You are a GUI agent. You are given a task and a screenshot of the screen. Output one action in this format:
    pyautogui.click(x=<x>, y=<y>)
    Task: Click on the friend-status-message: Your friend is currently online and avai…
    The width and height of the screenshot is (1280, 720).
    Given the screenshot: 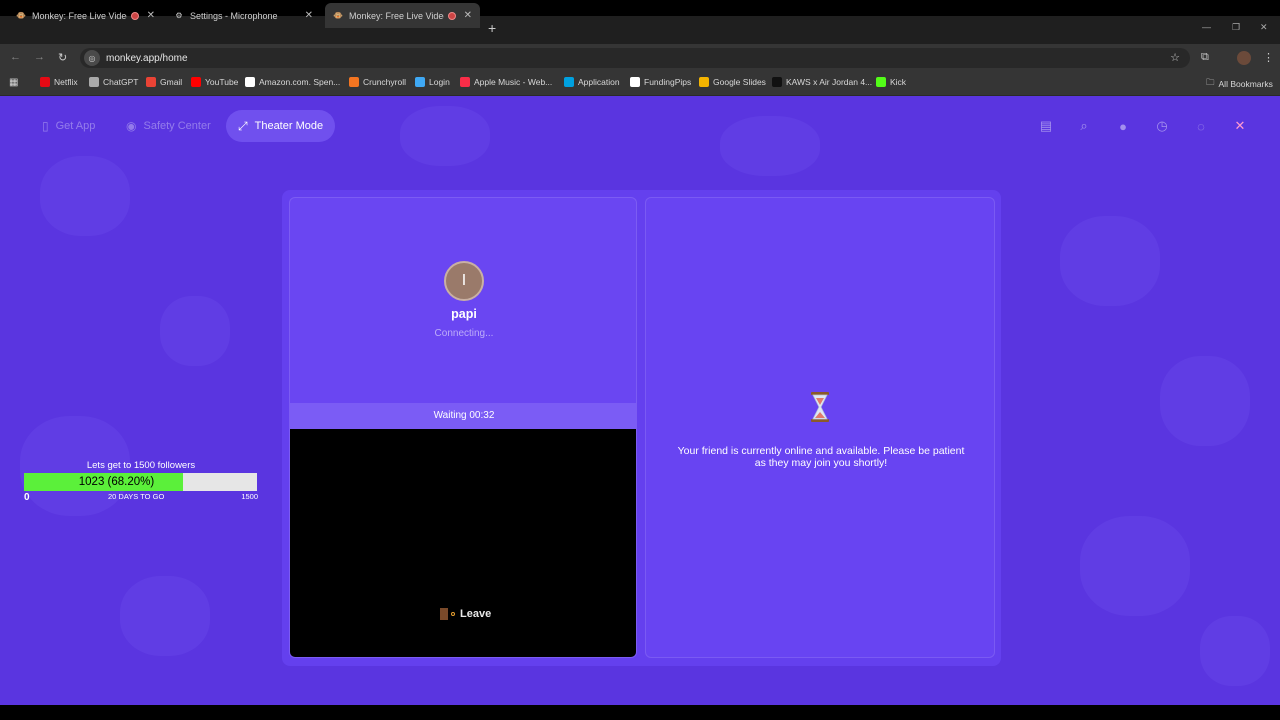 What is the action you would take?
    pyautogui.click(x=821, y=457)
    